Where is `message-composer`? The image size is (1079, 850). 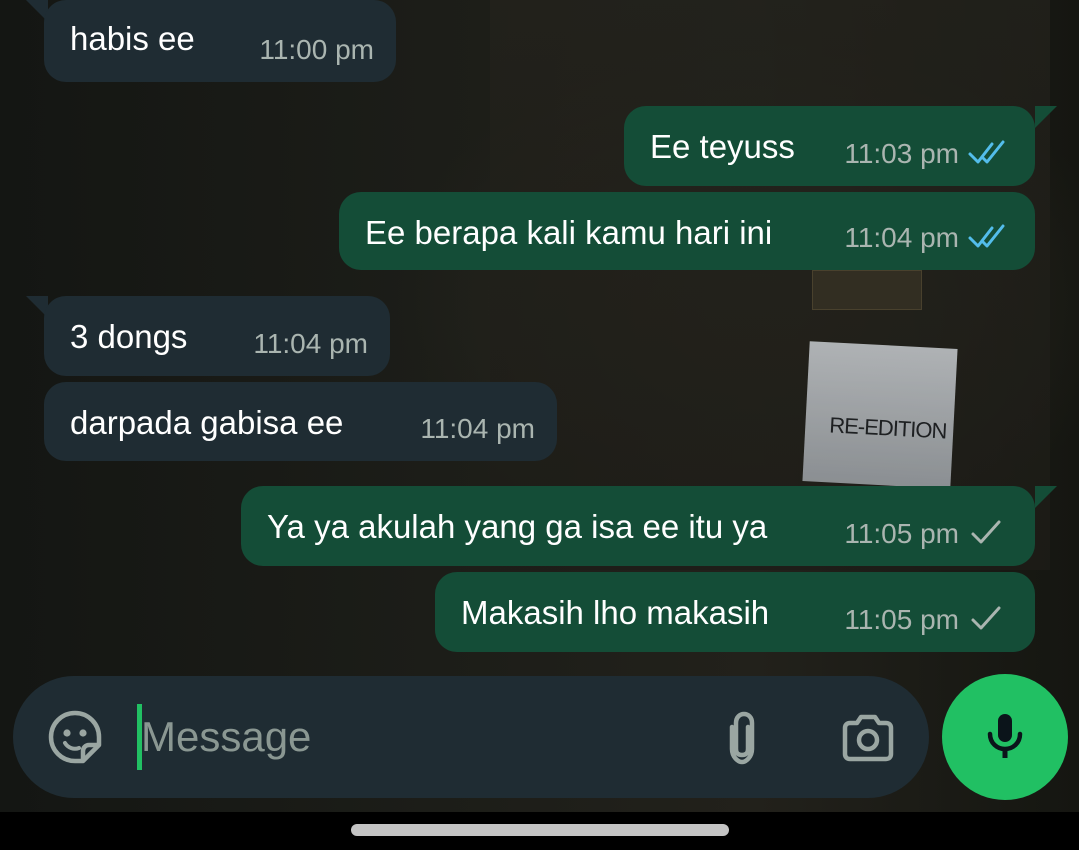
message-composer is located at coordinates (471, 737).